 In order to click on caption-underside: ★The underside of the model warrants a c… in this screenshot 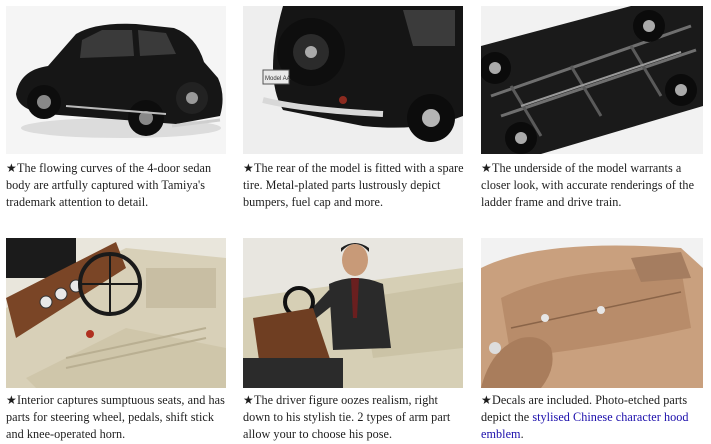, I will do `click(593, 185)`.